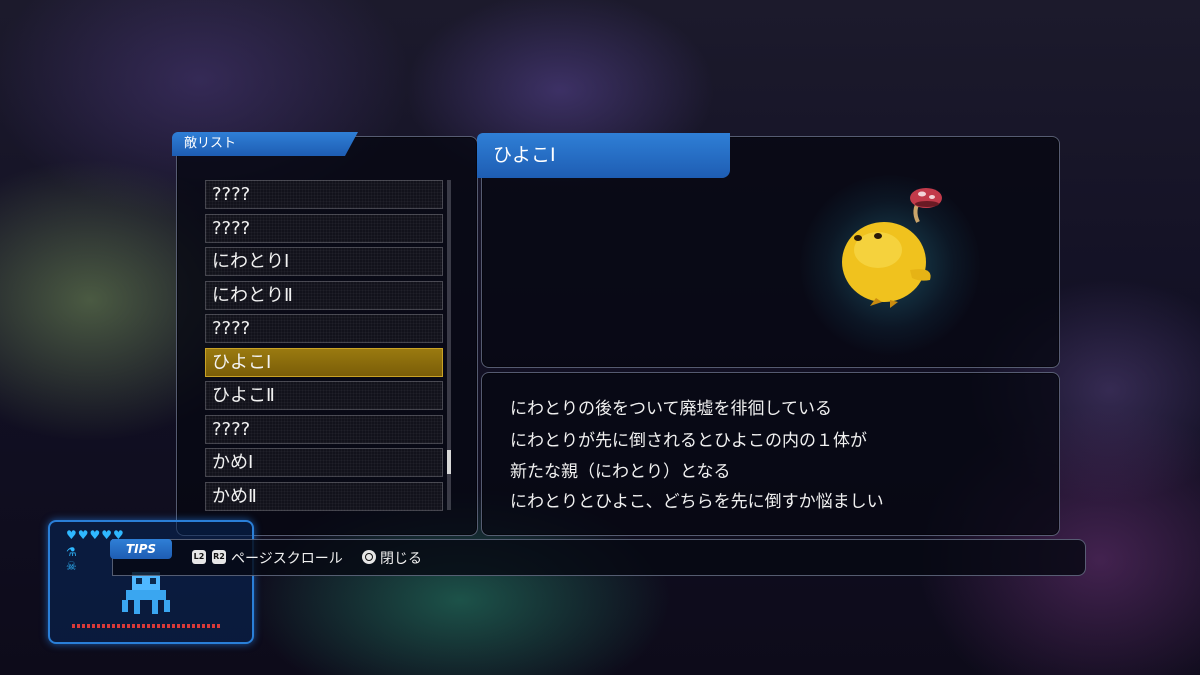 Image resolution: width=1200 pixels, height=675 pixels. I want to click on description-line: にわとりの後をついて廃墟を徘徊している, so click(671, 409).